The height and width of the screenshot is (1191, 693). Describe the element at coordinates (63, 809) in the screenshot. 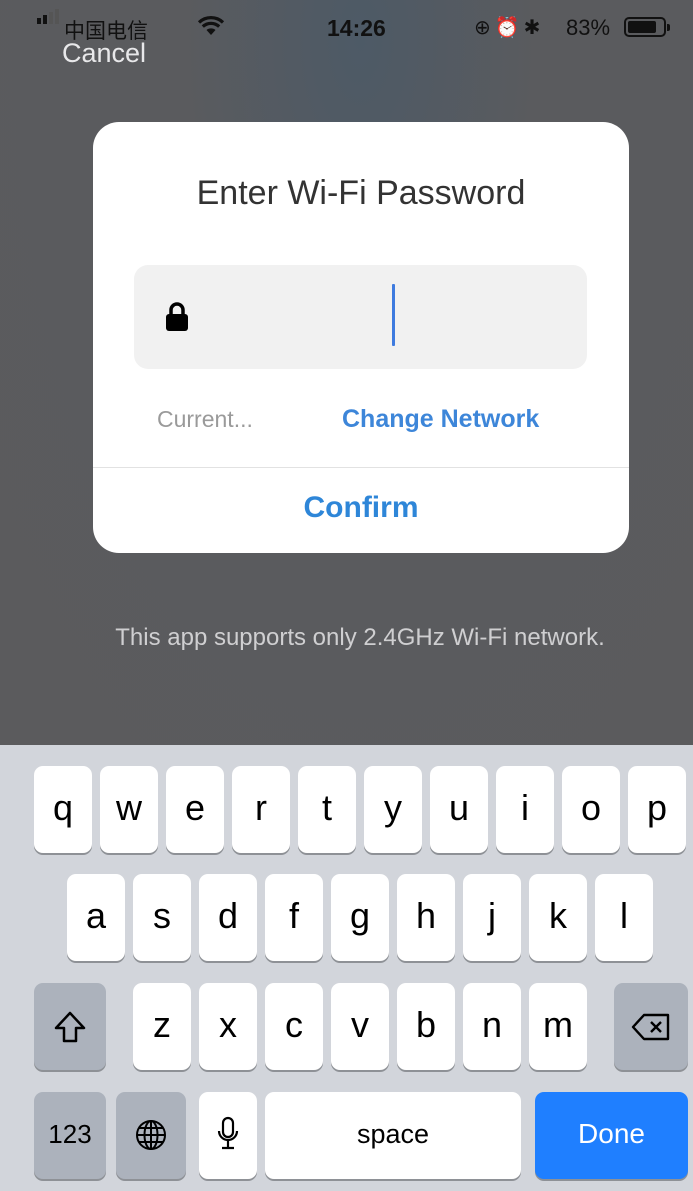

I see `key-q: q` at that location.